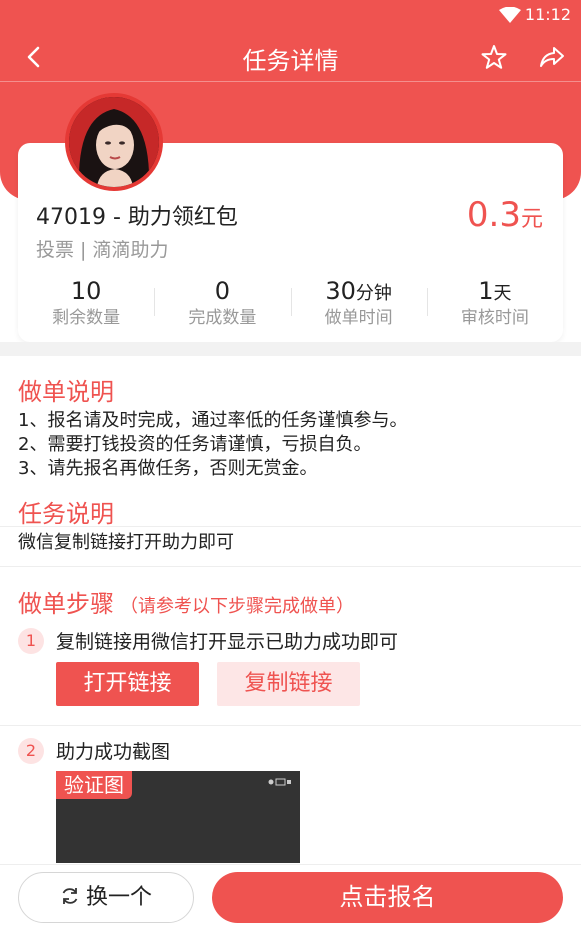  I want to click on step-number: 1, so click(31, 641).